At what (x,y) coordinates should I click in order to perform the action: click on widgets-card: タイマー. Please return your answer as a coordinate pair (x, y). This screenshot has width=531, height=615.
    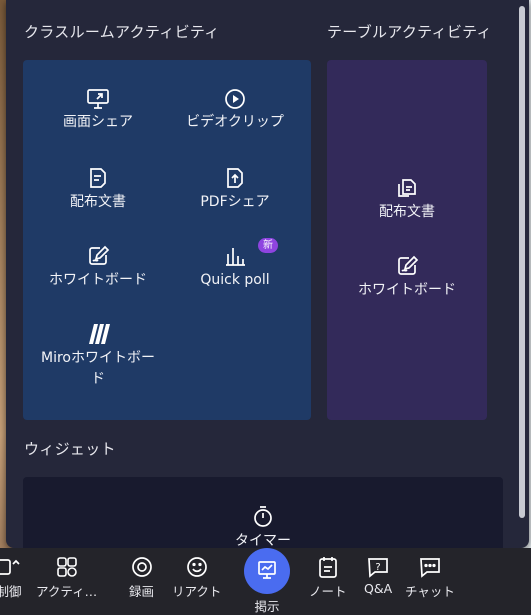
    Looking at the image, I should click on (263, 512).